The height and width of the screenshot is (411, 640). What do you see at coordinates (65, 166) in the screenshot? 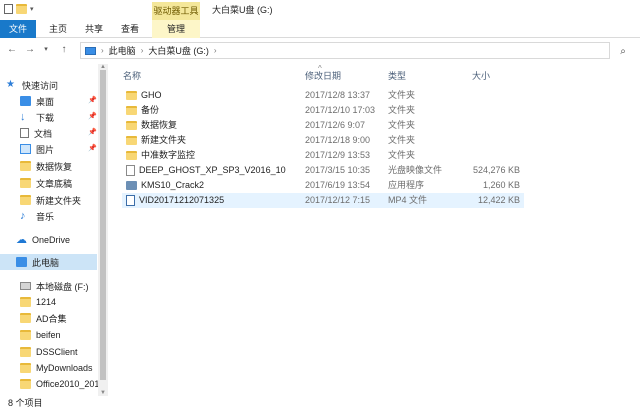
I see `nav-item-data-recovery: 数据恢复` at bounding box center [65, 166].